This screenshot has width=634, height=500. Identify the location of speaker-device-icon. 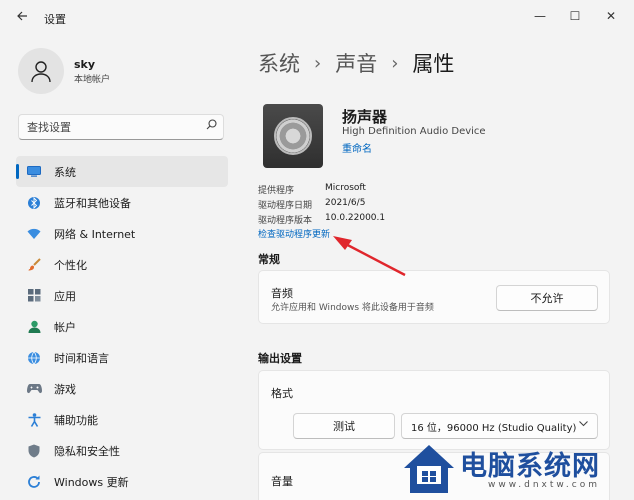
(293, 136).